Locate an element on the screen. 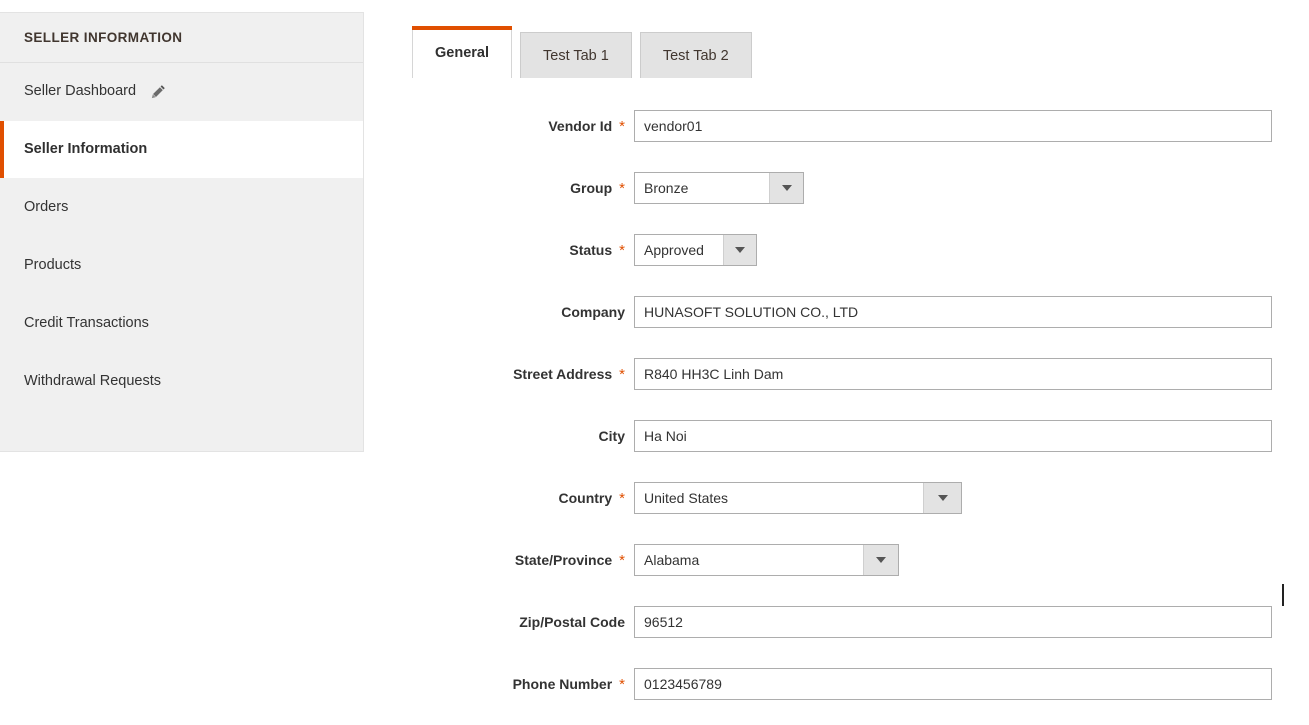 The image size is (1309, 725). label-vendor-id: Vendor Id * is located at coordinates (523, 126).